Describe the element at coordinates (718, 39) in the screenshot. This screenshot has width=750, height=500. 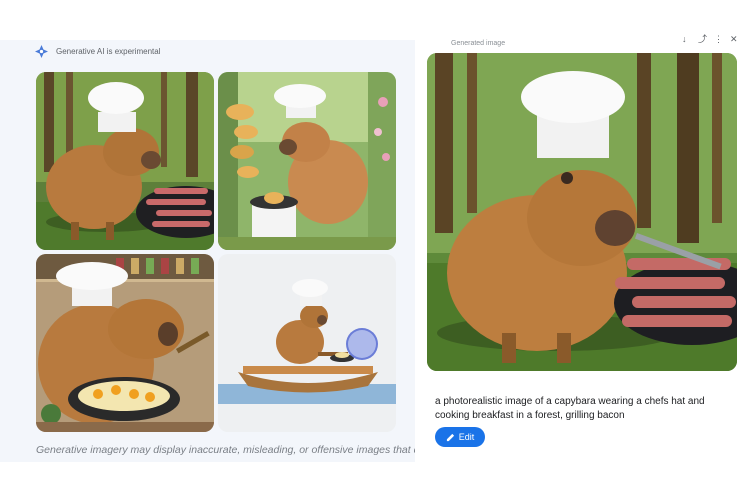
I see `more-icon: ⋮` at that location.